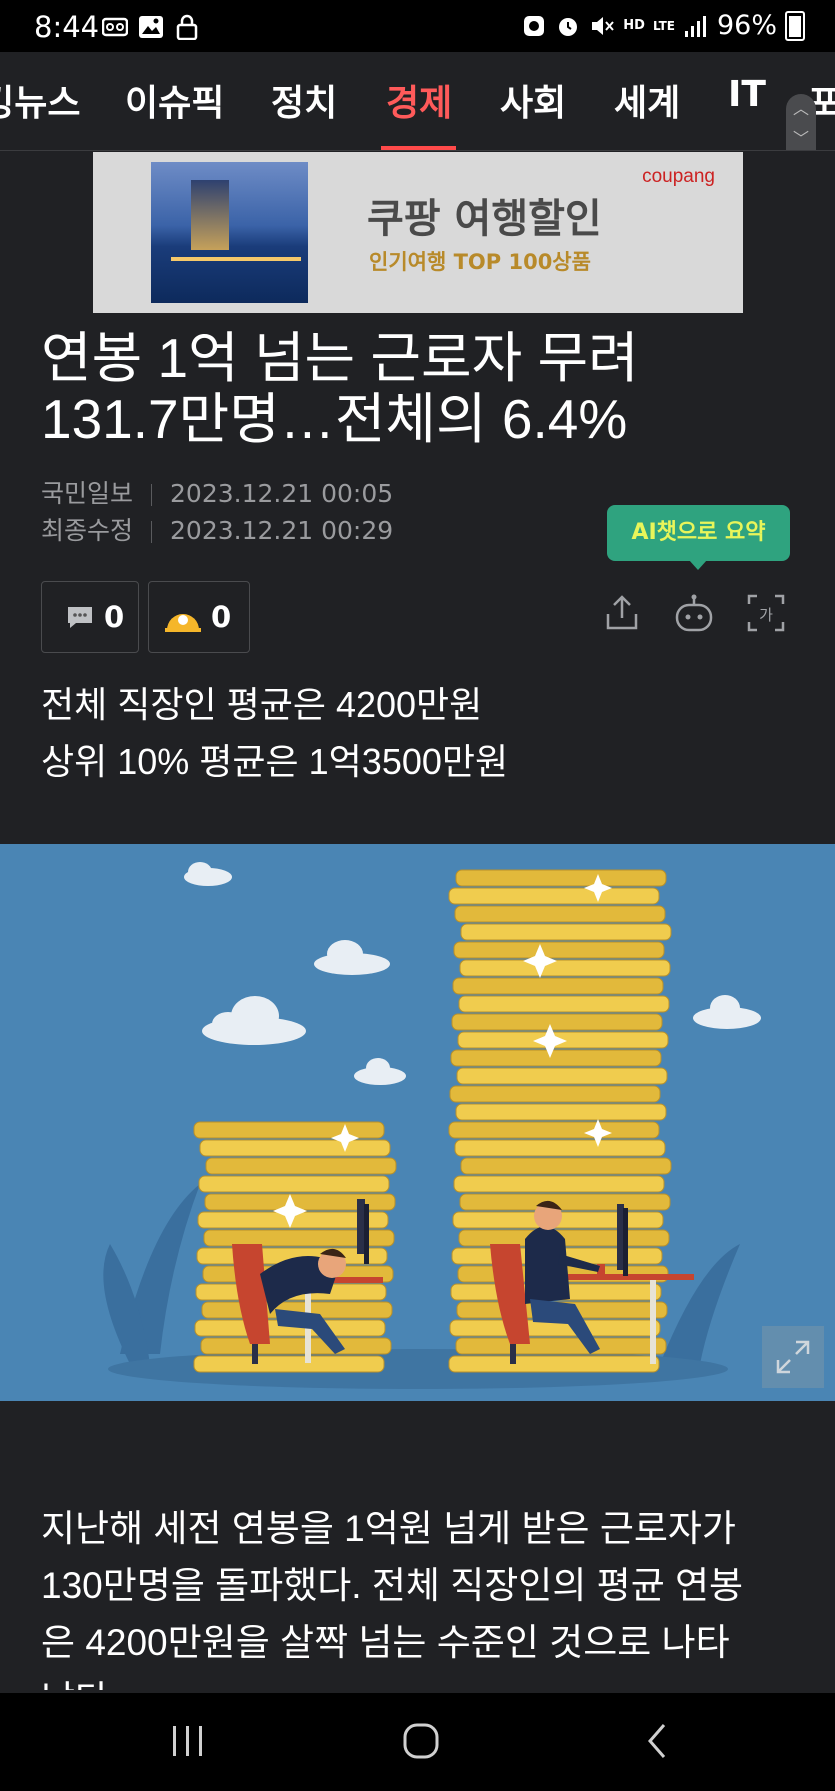 This screenshot has width=835, height=1791. Describe the element at coordinates (188, 1741) in the screenshot. I see `recent-apps-button` at that location.